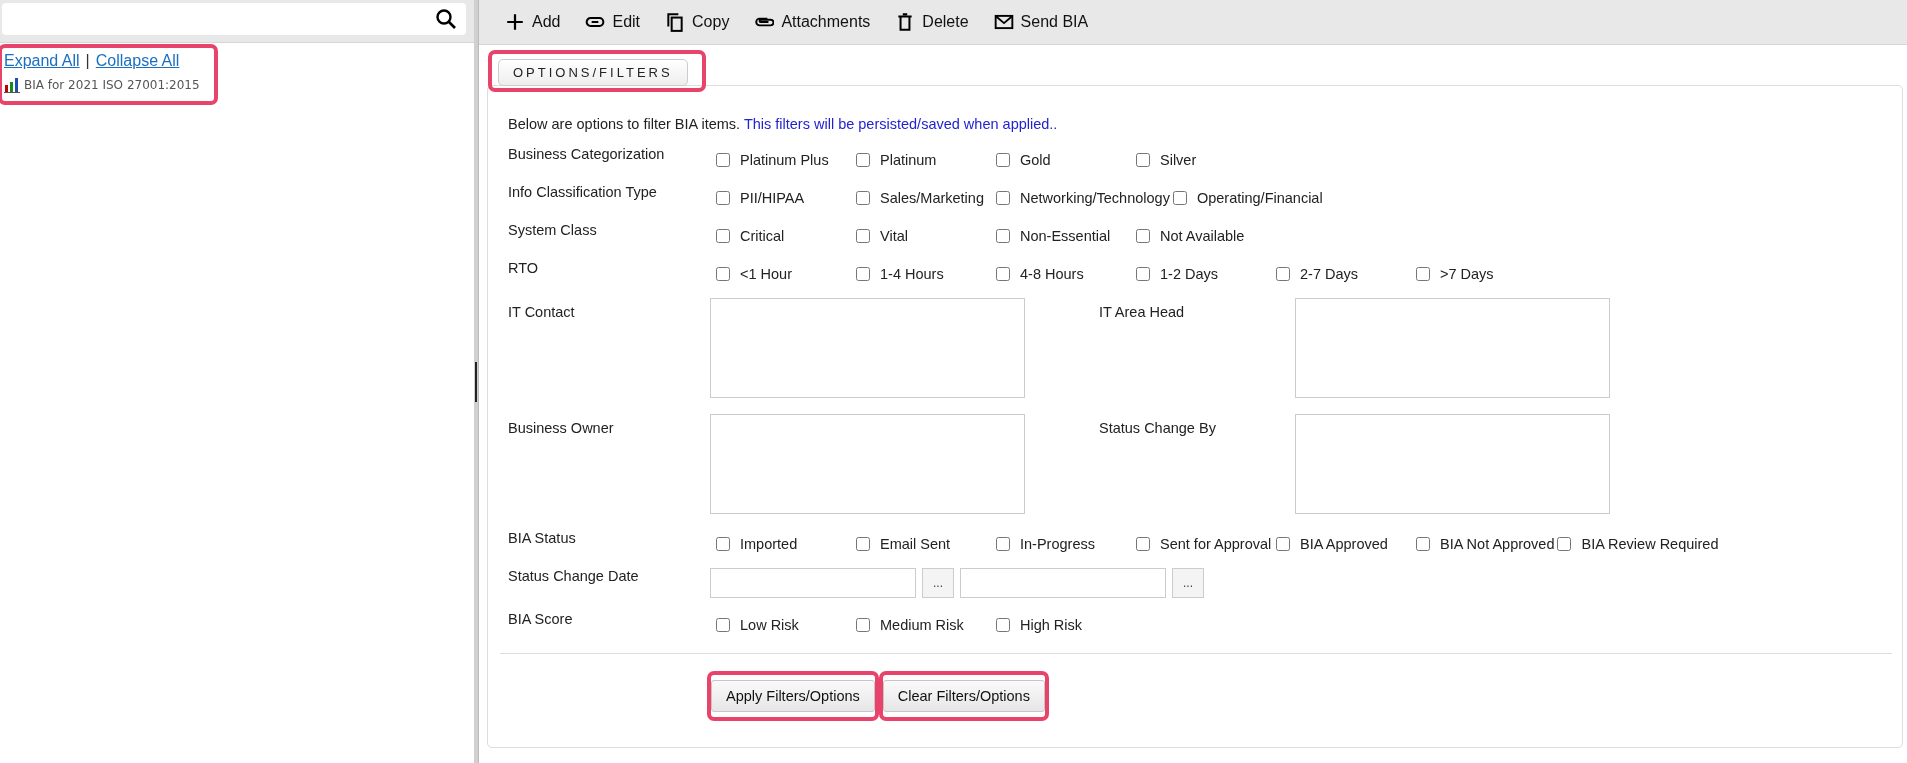 The height and width of the screenshot is (763, 1907). I want to click on checkbox-label: BIA Not Approved, so click(1497, 544).